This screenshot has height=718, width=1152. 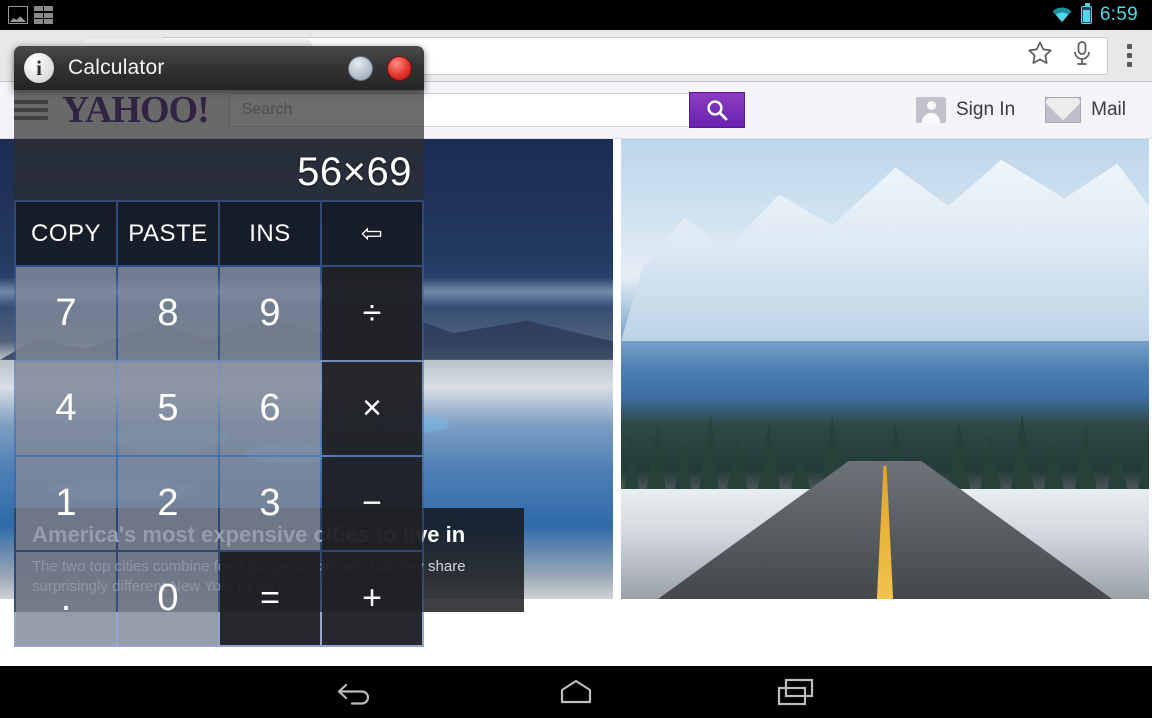 What do you see at coordinates (168, 503) in the screenshot?
I see `calc-key-2: 2` at bounding box center [168, 503].